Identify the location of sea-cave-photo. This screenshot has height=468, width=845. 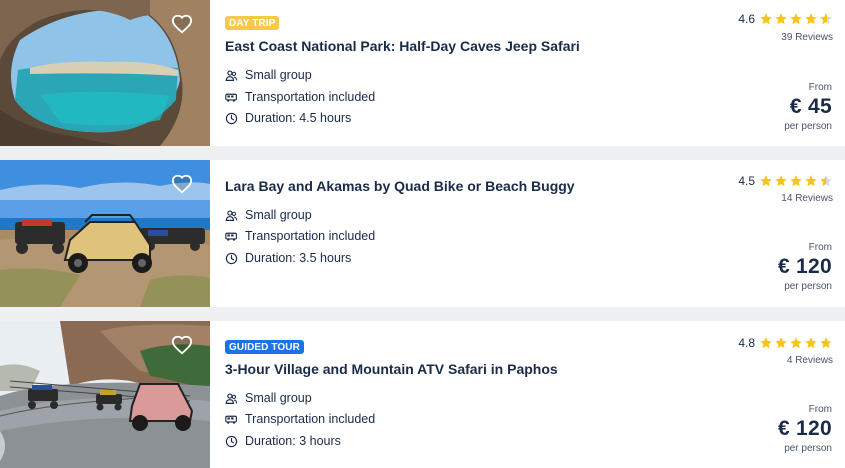
(105, 73).